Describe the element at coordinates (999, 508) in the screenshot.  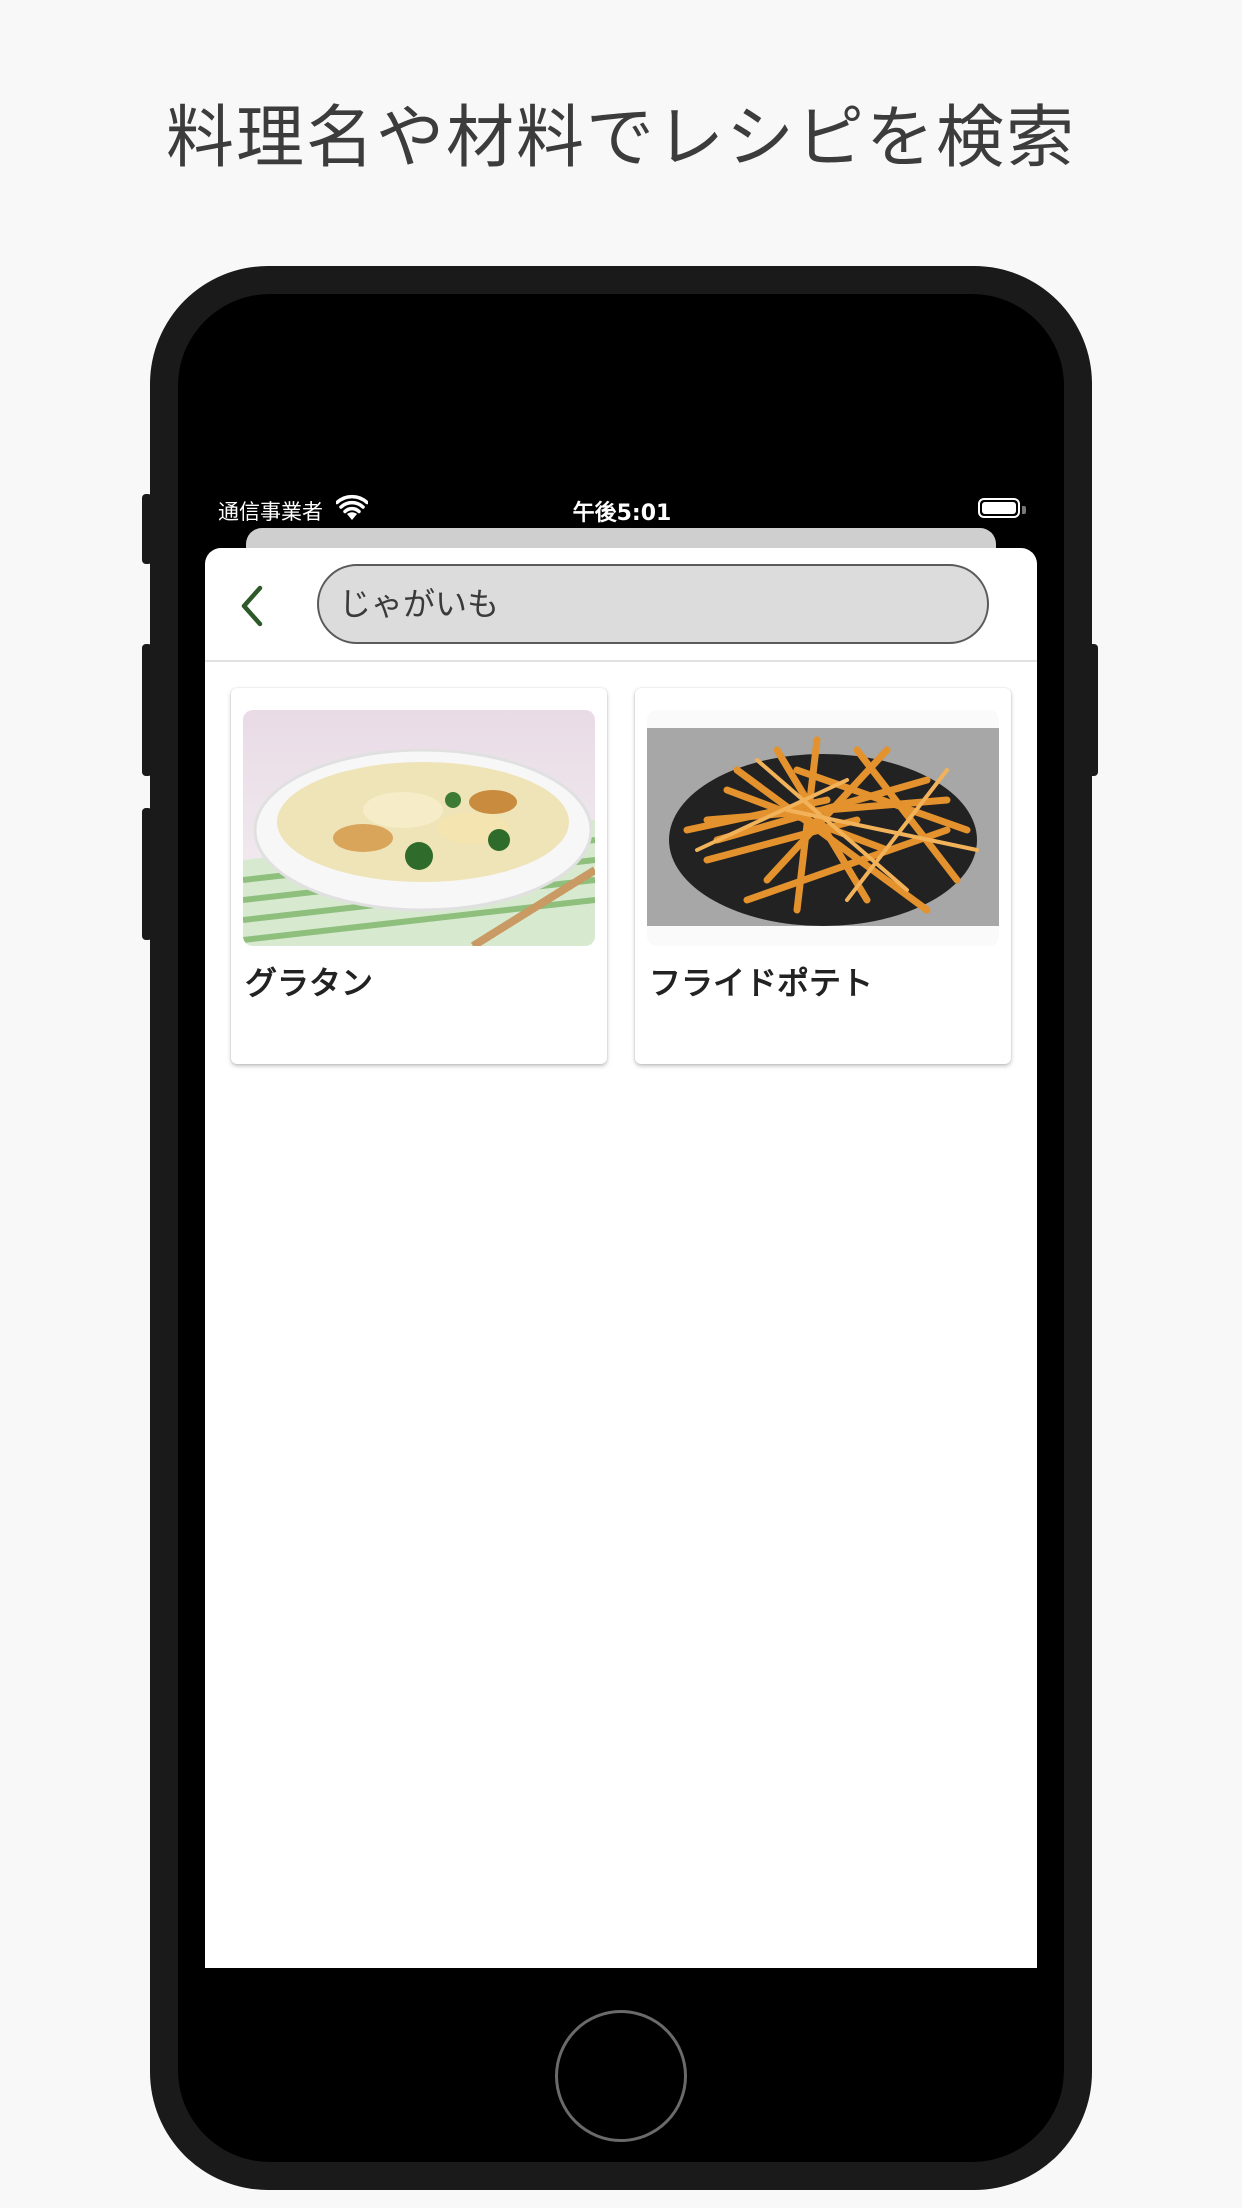
I see `battery-icon` at that location.